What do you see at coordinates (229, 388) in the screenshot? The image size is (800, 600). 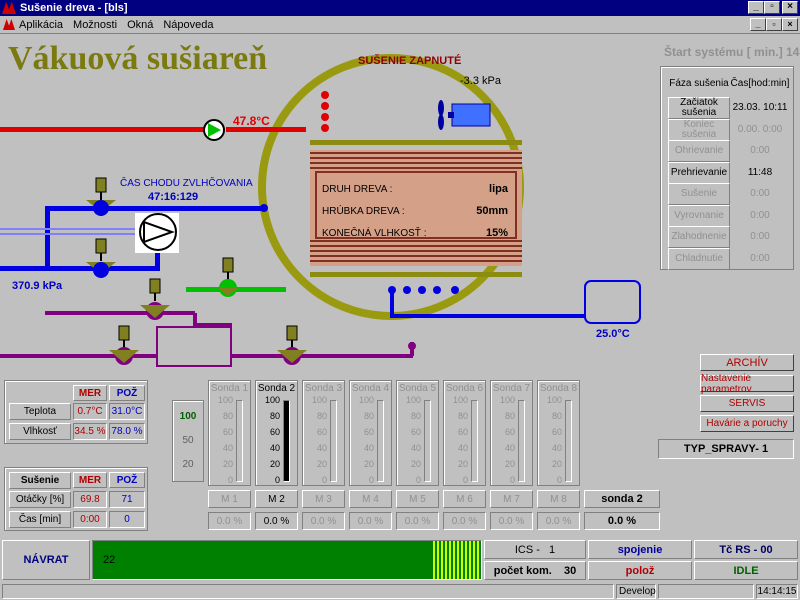 I see `sonda-name: Sonda 1` at bounding box center [229, 388].